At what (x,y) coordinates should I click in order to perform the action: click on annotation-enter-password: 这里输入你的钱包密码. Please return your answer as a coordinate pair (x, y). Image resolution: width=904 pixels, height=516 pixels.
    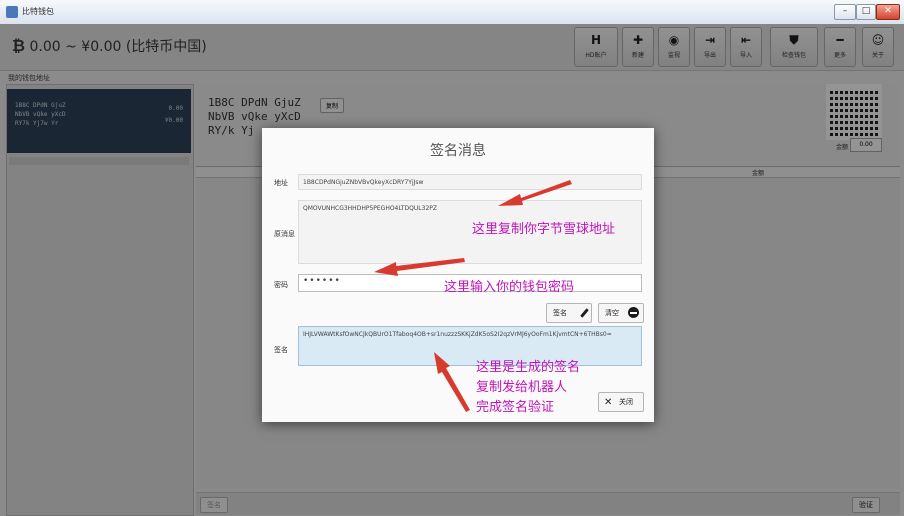
    Looking at the image, I should click on (509, 287).